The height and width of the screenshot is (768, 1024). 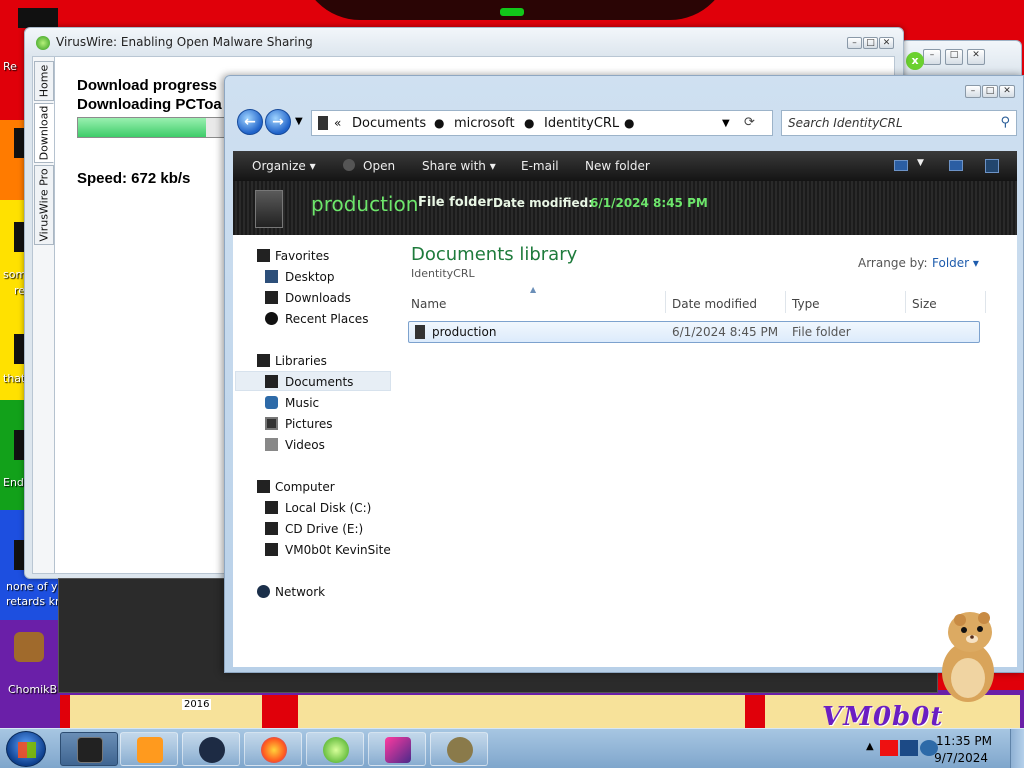 I want to click on file-row: production 6/1/2024 8:45 PM File folder, so click(x=694, y=332).